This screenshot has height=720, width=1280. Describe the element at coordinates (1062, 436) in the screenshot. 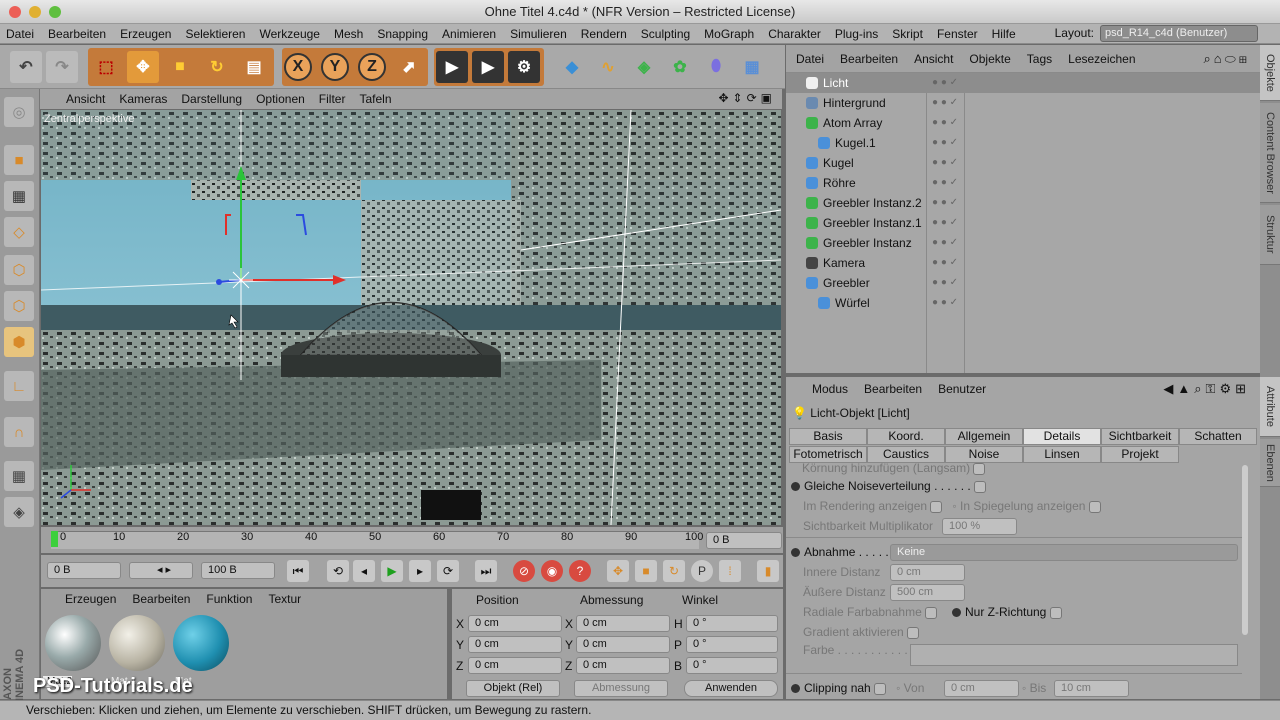

I see `tab-details: Details` at that location.